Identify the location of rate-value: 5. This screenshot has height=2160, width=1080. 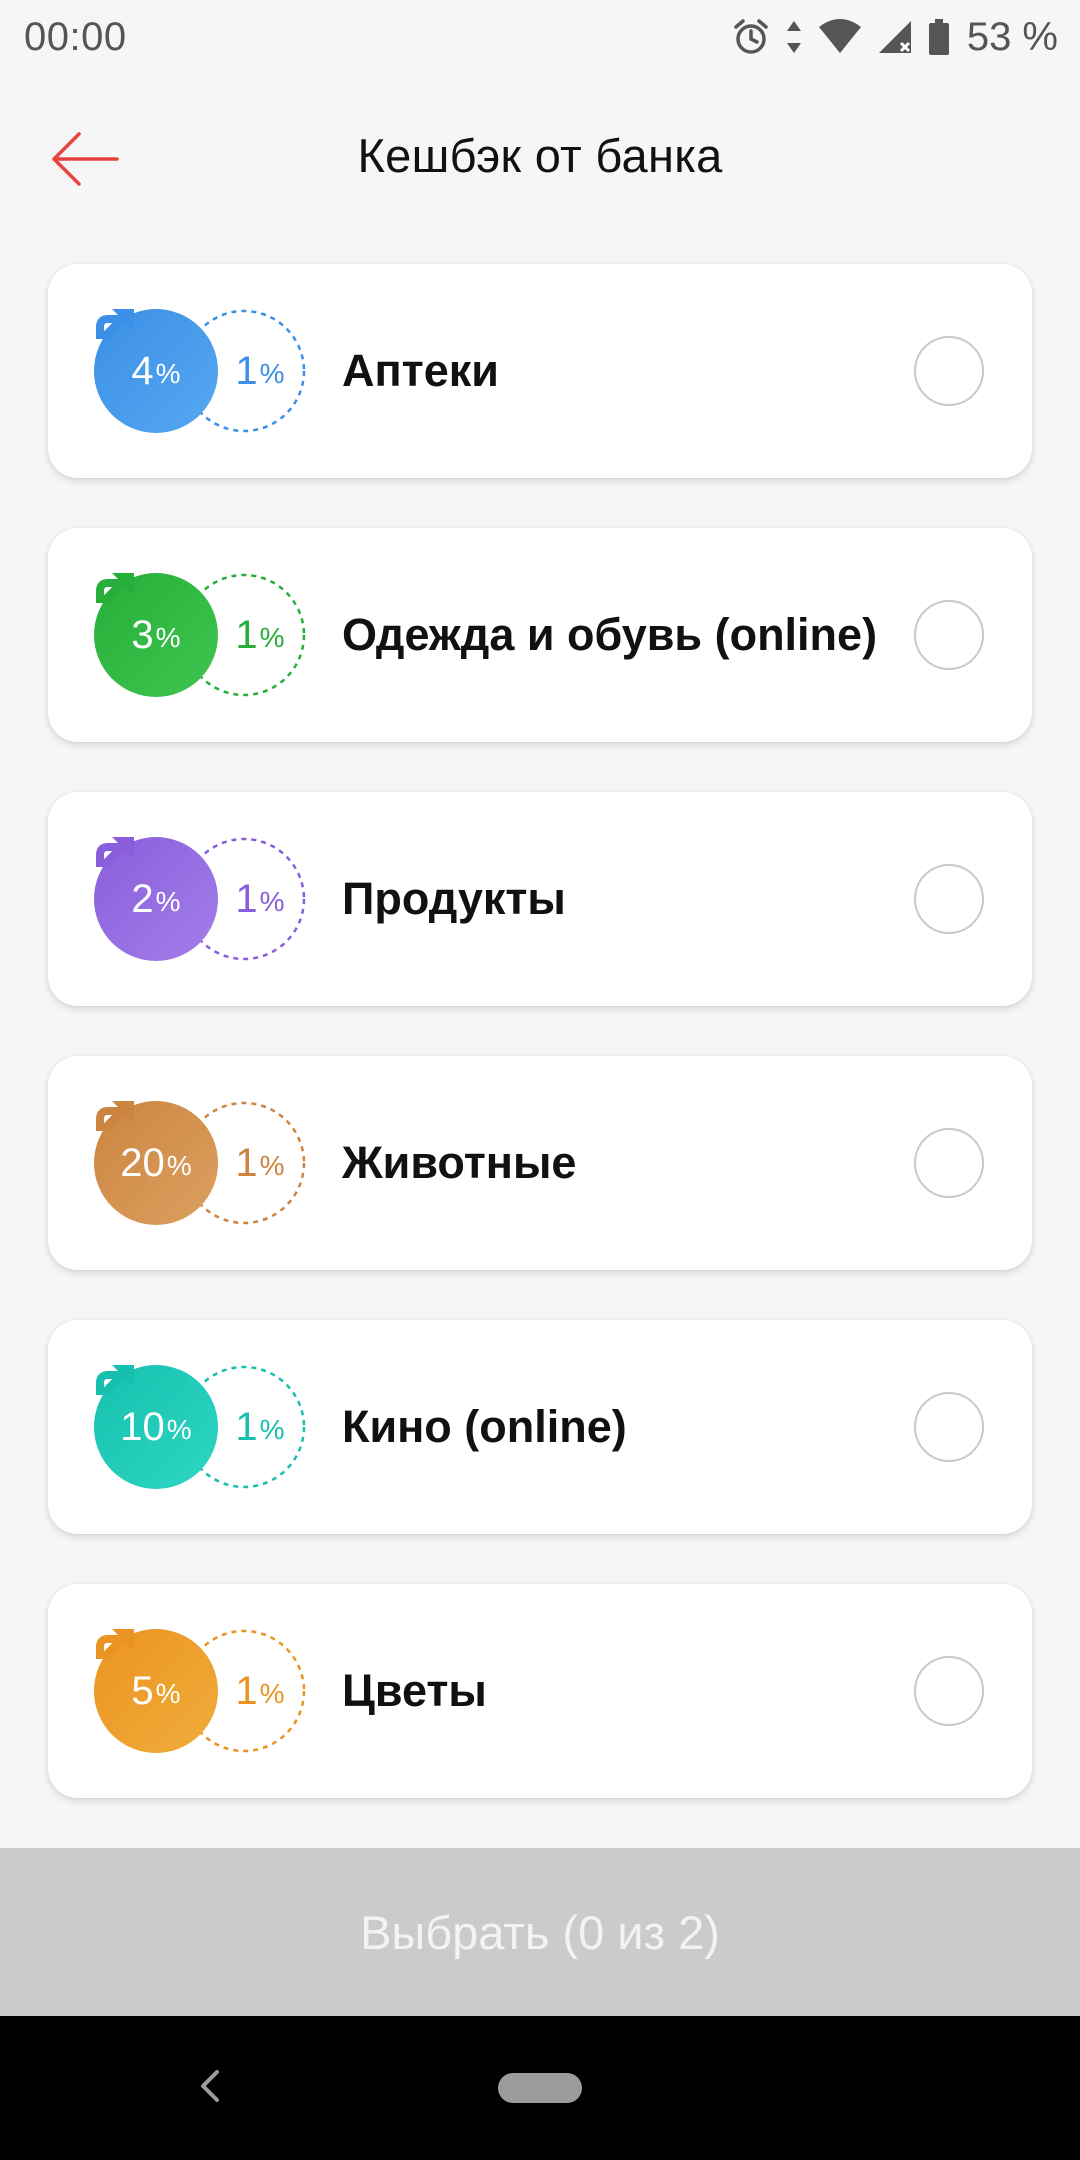
(142, 1691).